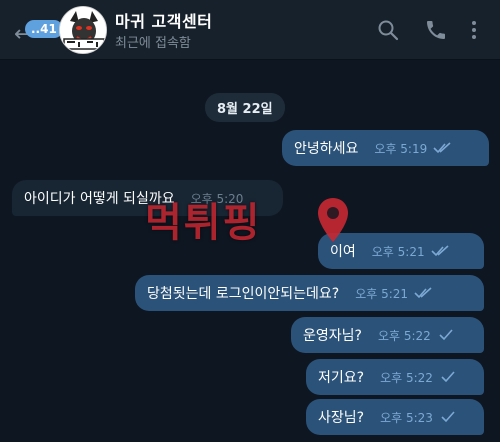 The height and width of the screenshot is (442, 500). What do you see at coordinates (243, 294) in the screenshot?
I see `message-text: 당첨됫는데 로그인이안되는데요?` at bounding box center [243, 294].